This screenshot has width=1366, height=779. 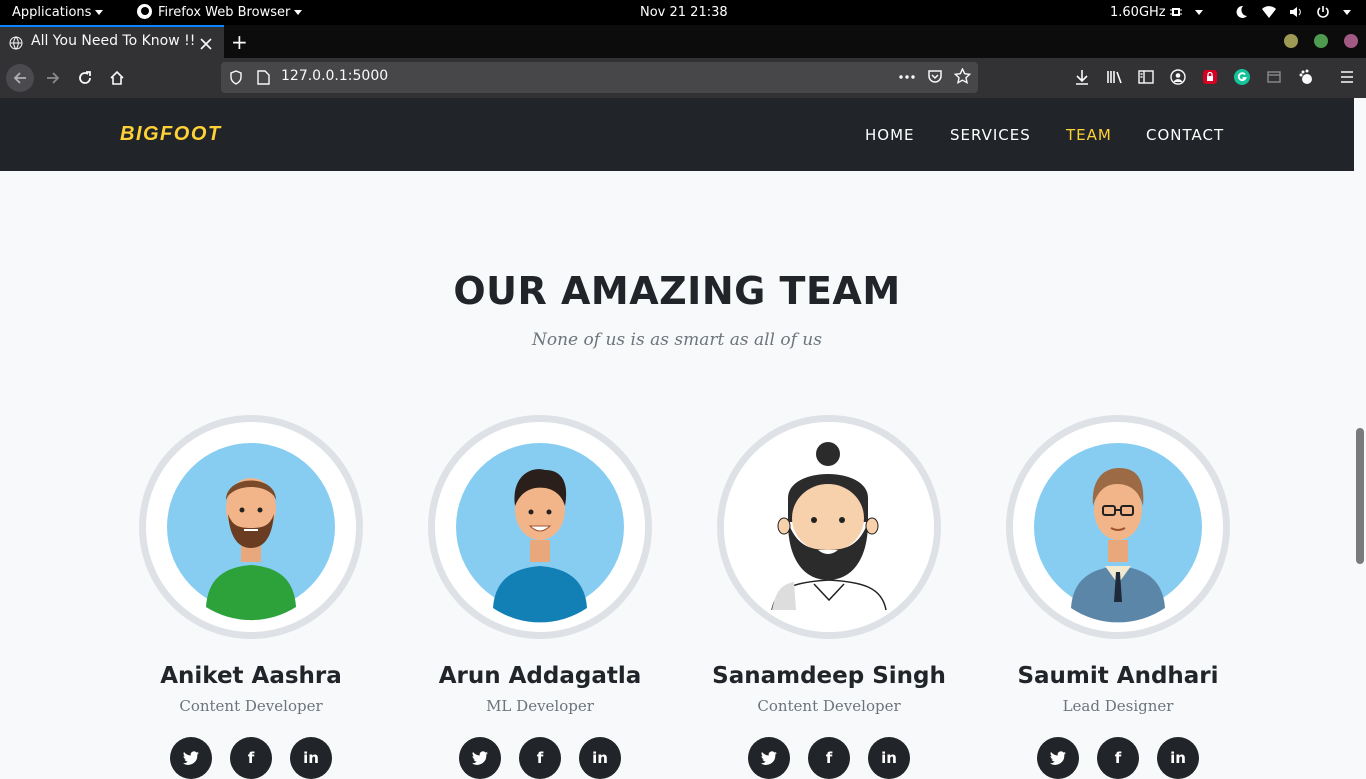 I want to click on nav-link-team: TEAM, so click(x=1089, y=135).